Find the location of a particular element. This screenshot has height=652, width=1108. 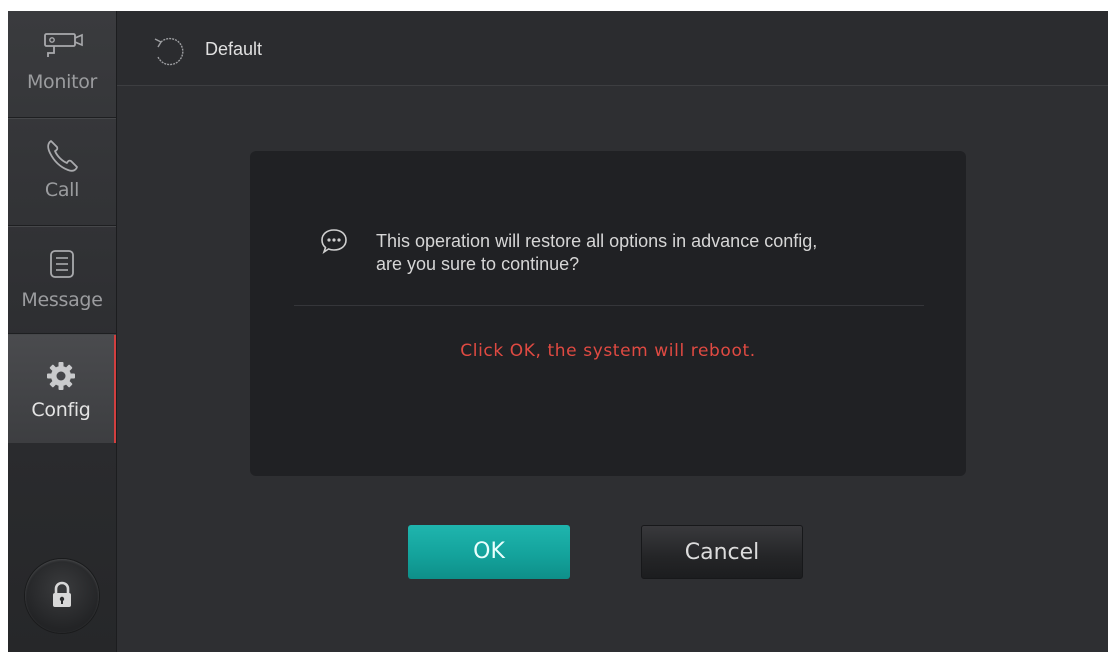

message-line: are you sure to continue? is located at coordinates (478, 264).